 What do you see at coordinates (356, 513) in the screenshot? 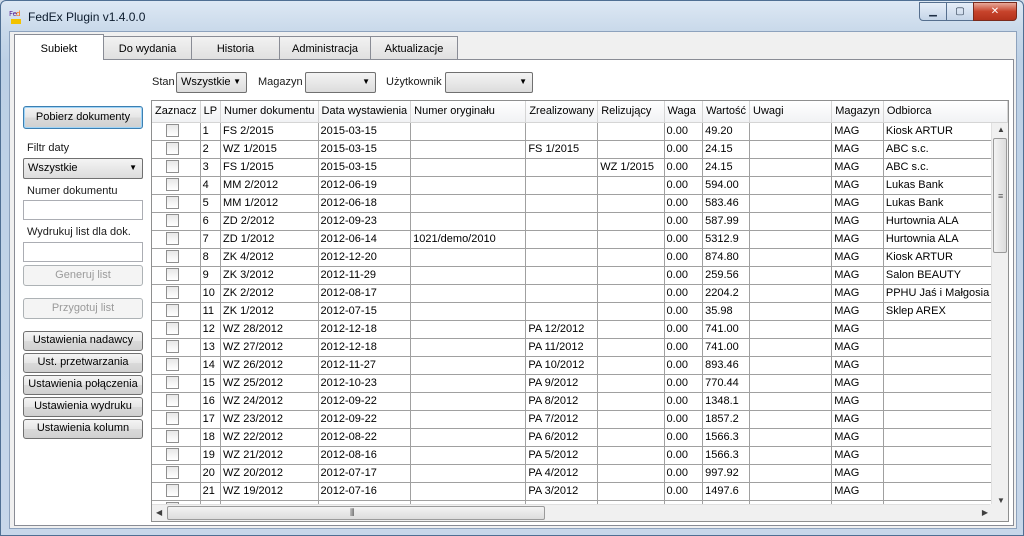
I see `horizontal-scroll-thumb: ⦀` at bounding box center [356, 513].